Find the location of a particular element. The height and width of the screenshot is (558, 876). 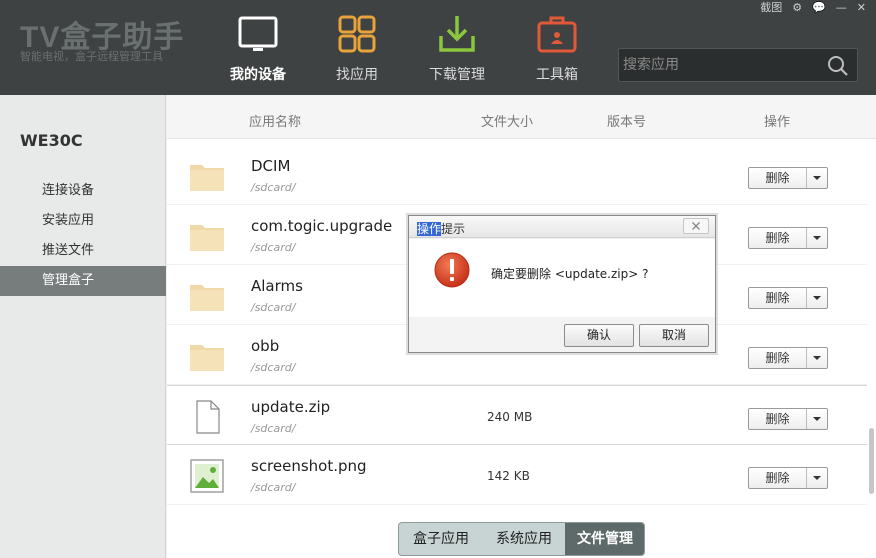

nav-toolbox: 工具箱 is located at coordinates (557, 47).